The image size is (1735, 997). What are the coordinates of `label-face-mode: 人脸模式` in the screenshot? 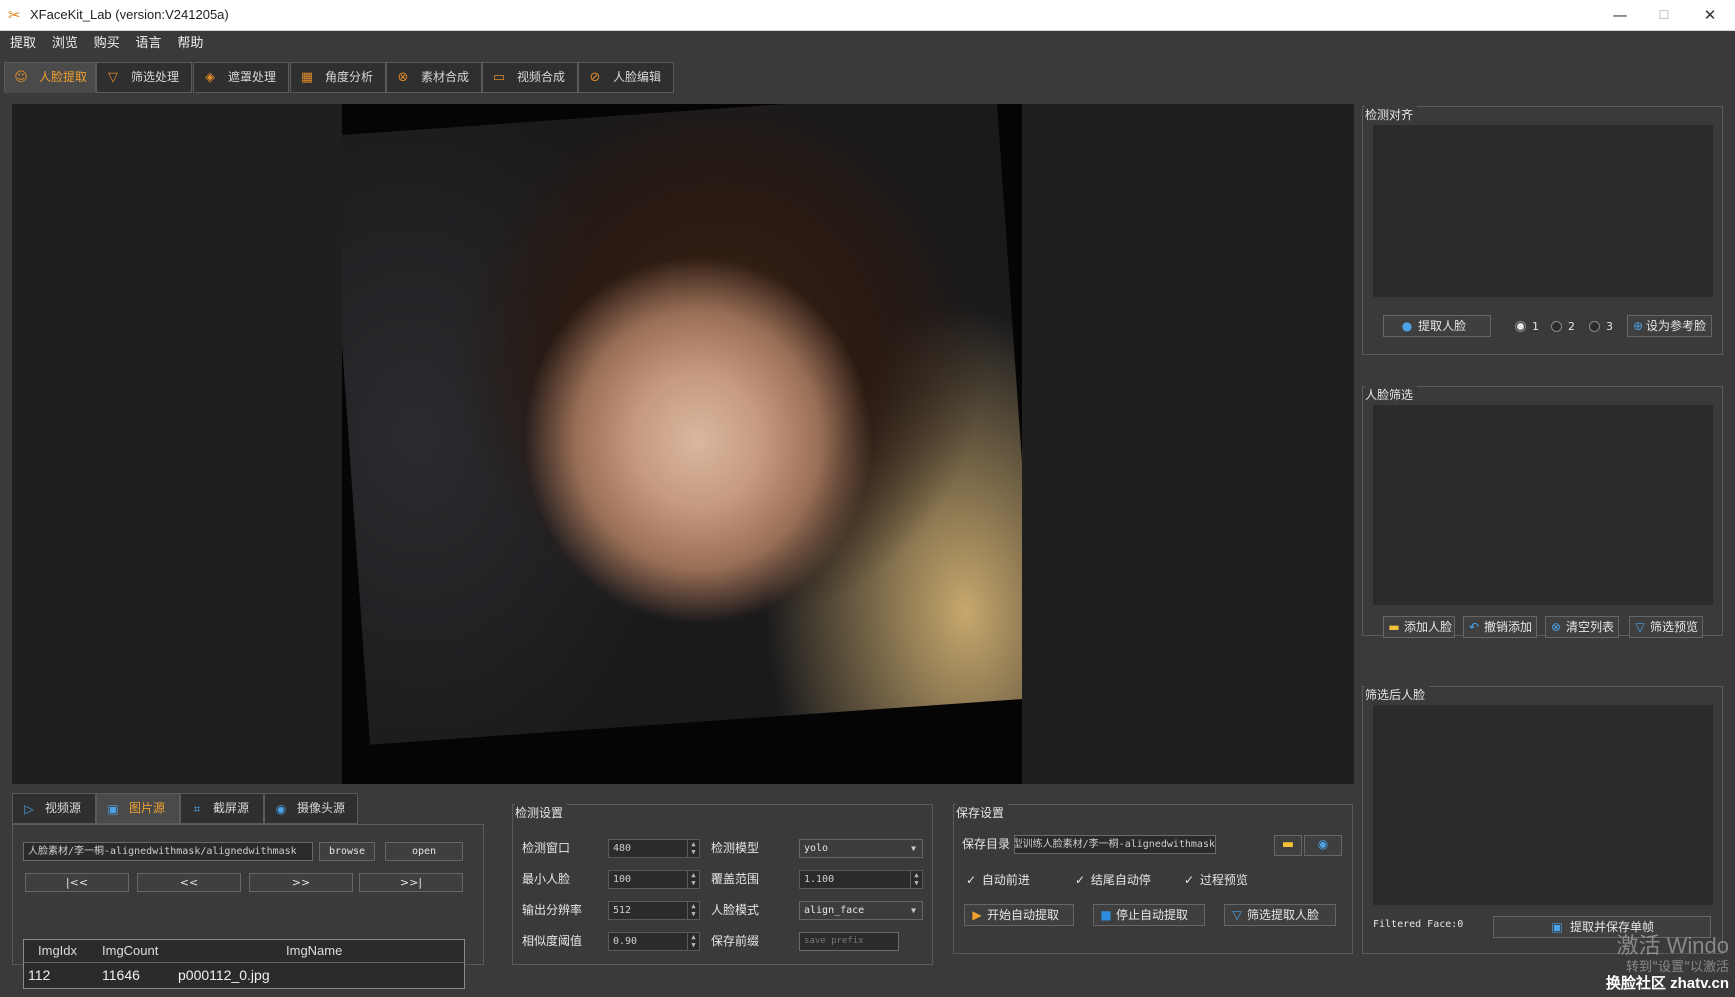 It's located at (735, 910).